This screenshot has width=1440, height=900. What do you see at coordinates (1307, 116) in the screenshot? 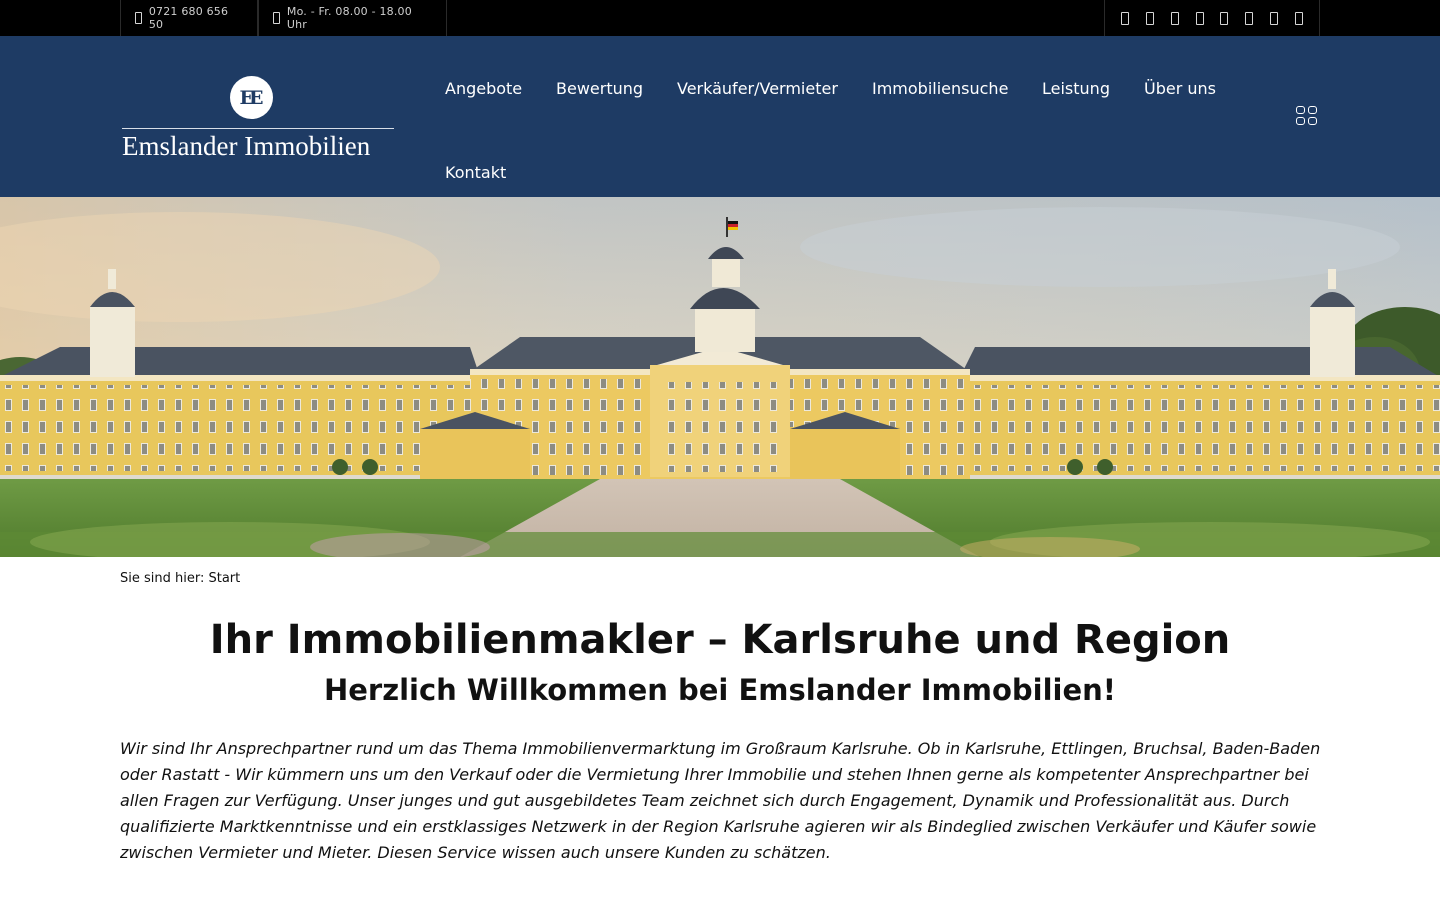
I see `grid-menu-icon` at bounding box center [1307, 116].